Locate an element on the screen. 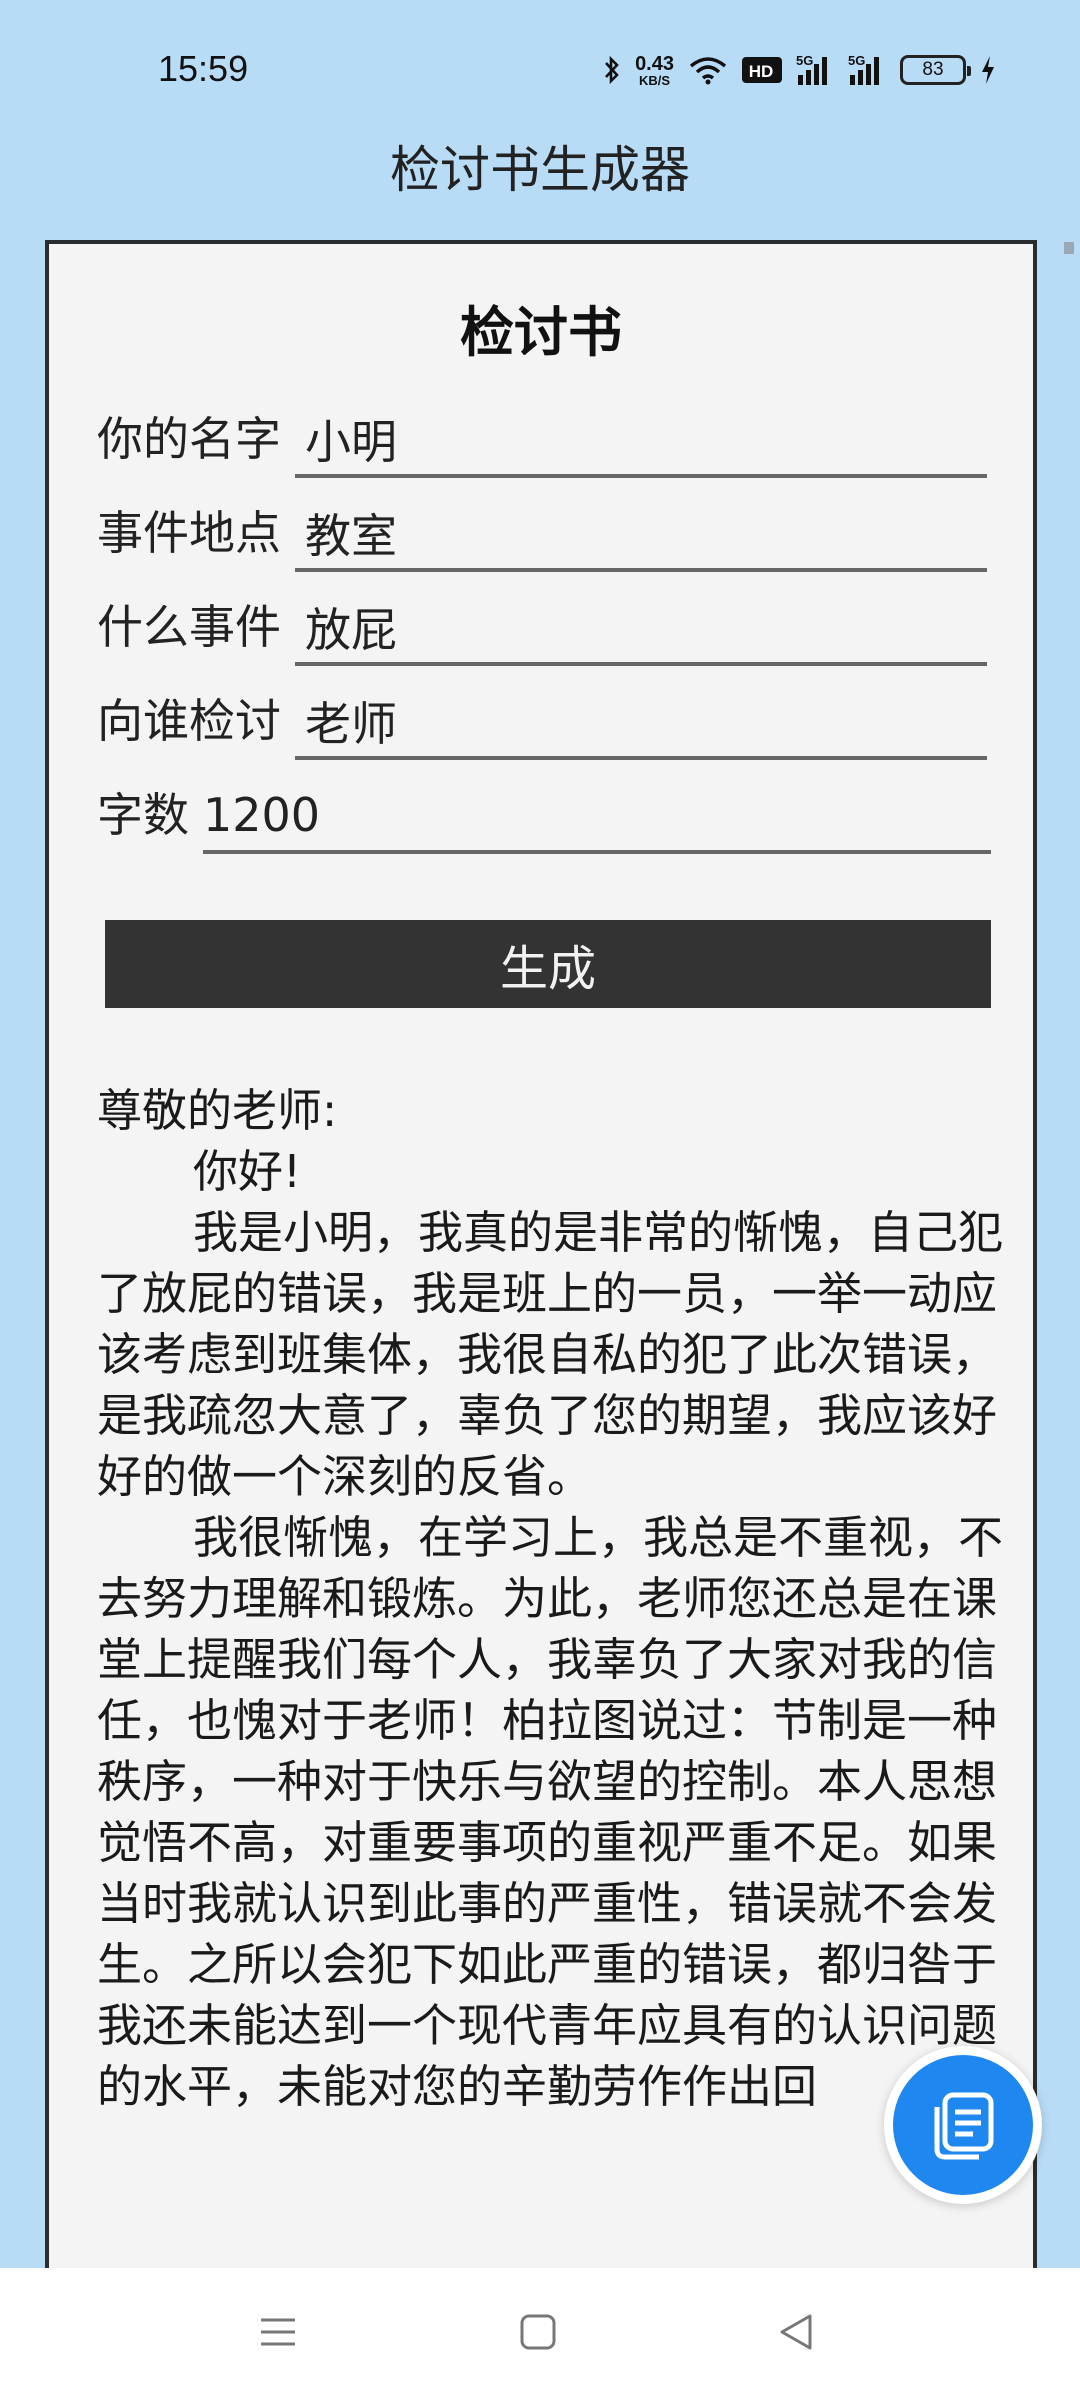  event-input is located at coordinates (641, 633).